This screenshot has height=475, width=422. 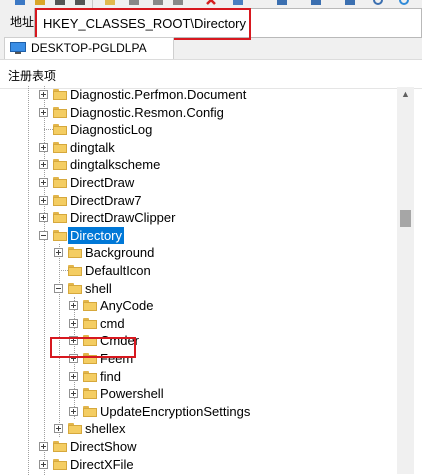 What do you see at coordinates (195, 358) in the screenshot?
I see `tree-node: Feem` at bounding box center [195, 358].